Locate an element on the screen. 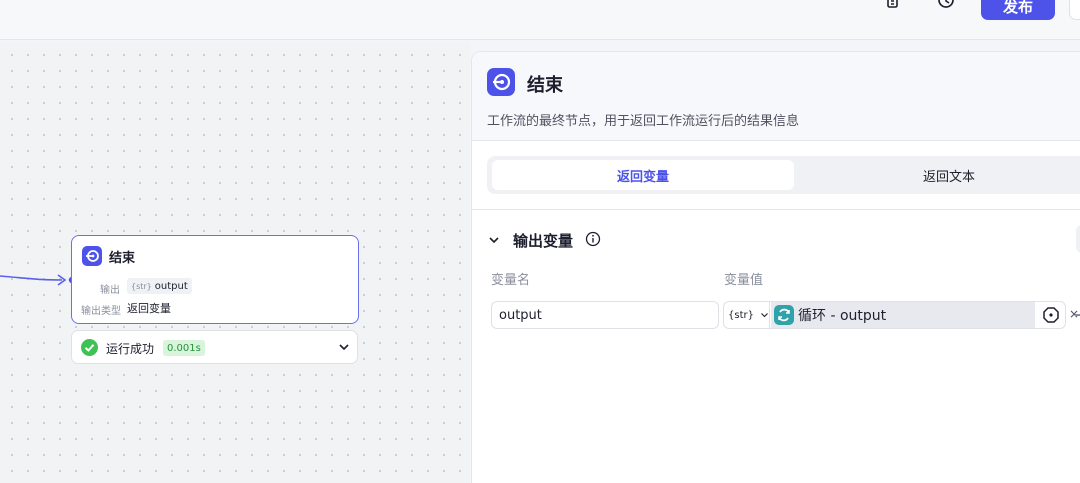 The image size is (1080, 483). end-node: 结束 输出 {str} output 输出类型 返回变量 is located at coordinates (215, 279).